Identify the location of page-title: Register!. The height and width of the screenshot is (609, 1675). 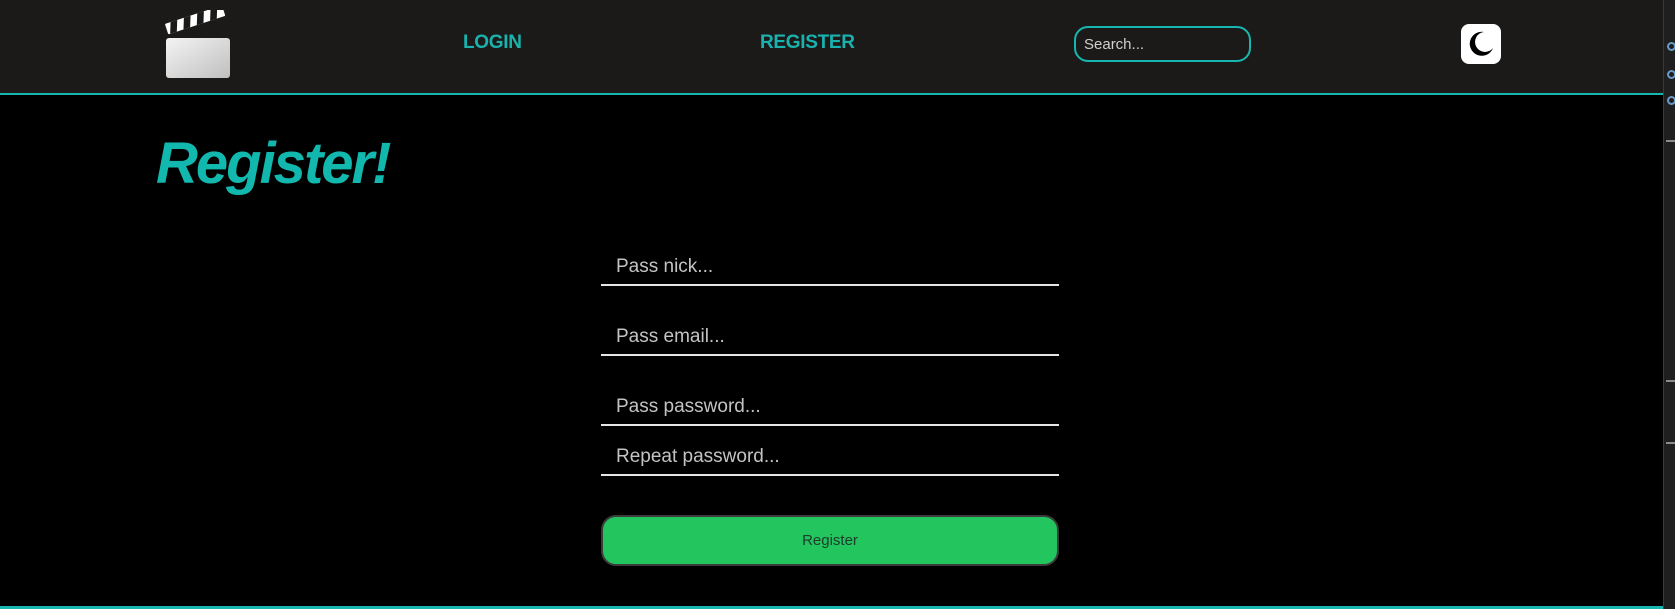
(273, 163).